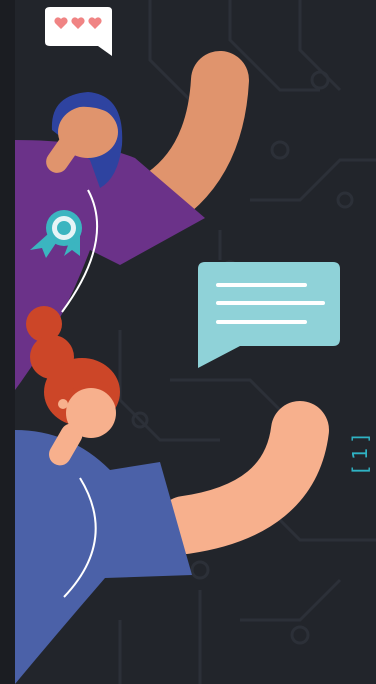 Image resolution: width=376 pixels, height=684 pixels. What do you see at coordinates (269, 315) in the screenshot?
I see `chat-bubble-icon` at bounding box center [269, 315].